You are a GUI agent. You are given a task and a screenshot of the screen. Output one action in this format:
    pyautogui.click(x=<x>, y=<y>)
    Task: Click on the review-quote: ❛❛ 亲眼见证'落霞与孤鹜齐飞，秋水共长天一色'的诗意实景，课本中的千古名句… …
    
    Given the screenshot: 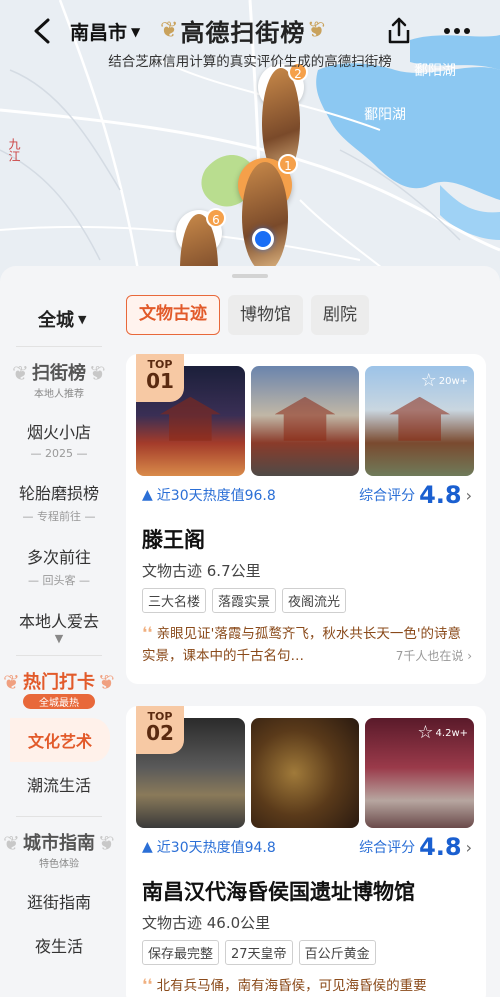 What is the action you would take?
    pyautogui.click(x=307, y=644)
    